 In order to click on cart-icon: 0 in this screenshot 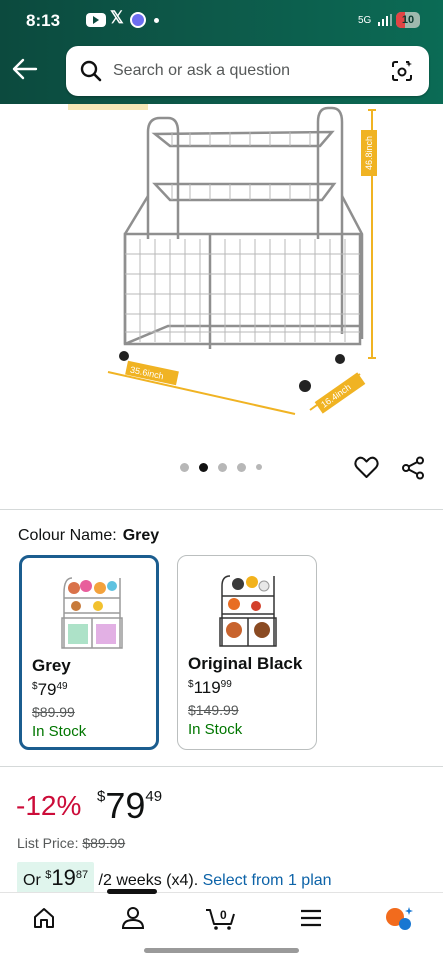, I will do `click(221, 918)`.